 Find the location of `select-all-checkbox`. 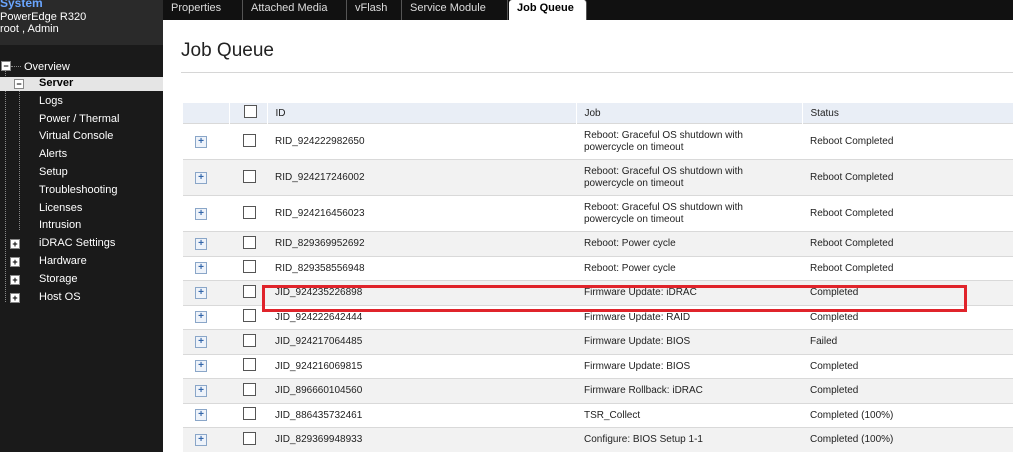

select-all-checkbox is located at coordinates (250, 111).